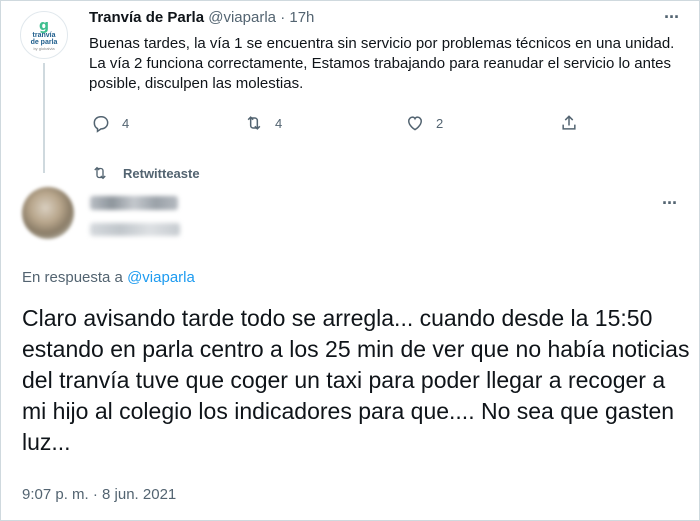 Image resolution: width=700 pixels, height=521 pixels. What do you see at coordinates (135, 229) in the screenshot?
I see `user-handle-blurred` at bounding box center [135, 229].